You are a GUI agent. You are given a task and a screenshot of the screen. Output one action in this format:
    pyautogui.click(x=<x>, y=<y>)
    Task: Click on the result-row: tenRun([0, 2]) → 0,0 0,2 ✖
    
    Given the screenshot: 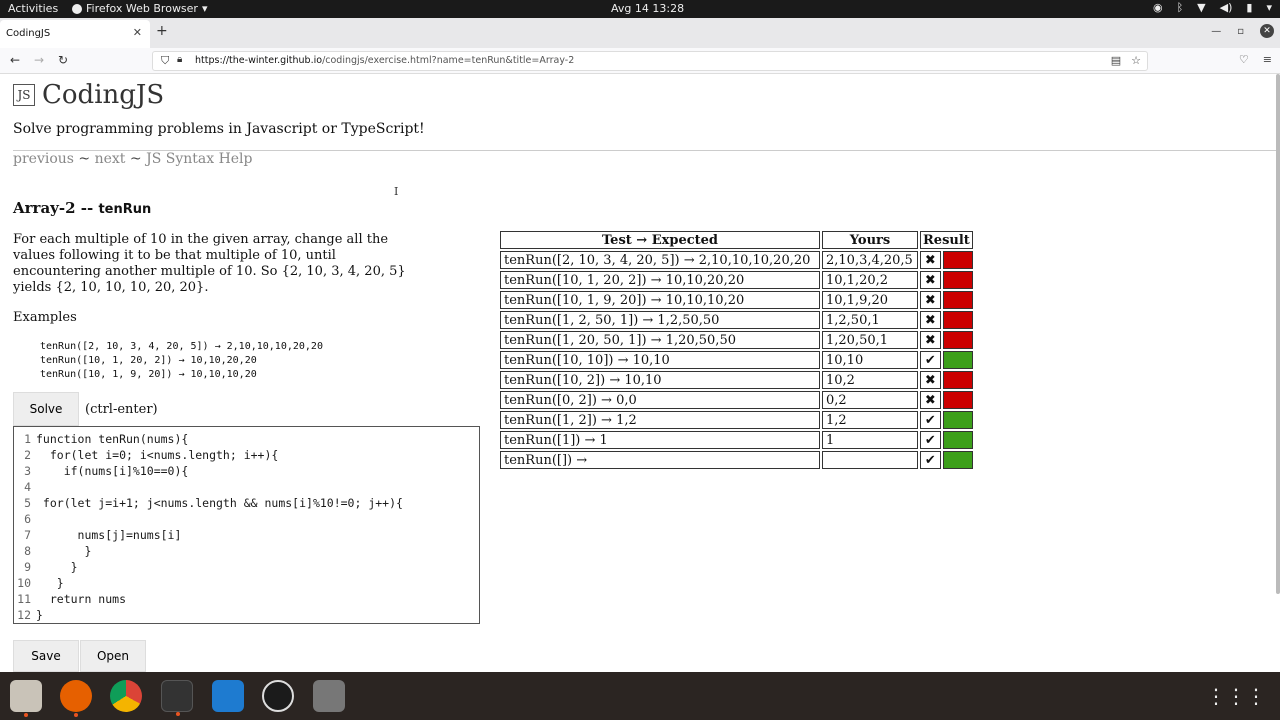 What is the action you would take?
    pyautogui.click(x=736, y=400)
    